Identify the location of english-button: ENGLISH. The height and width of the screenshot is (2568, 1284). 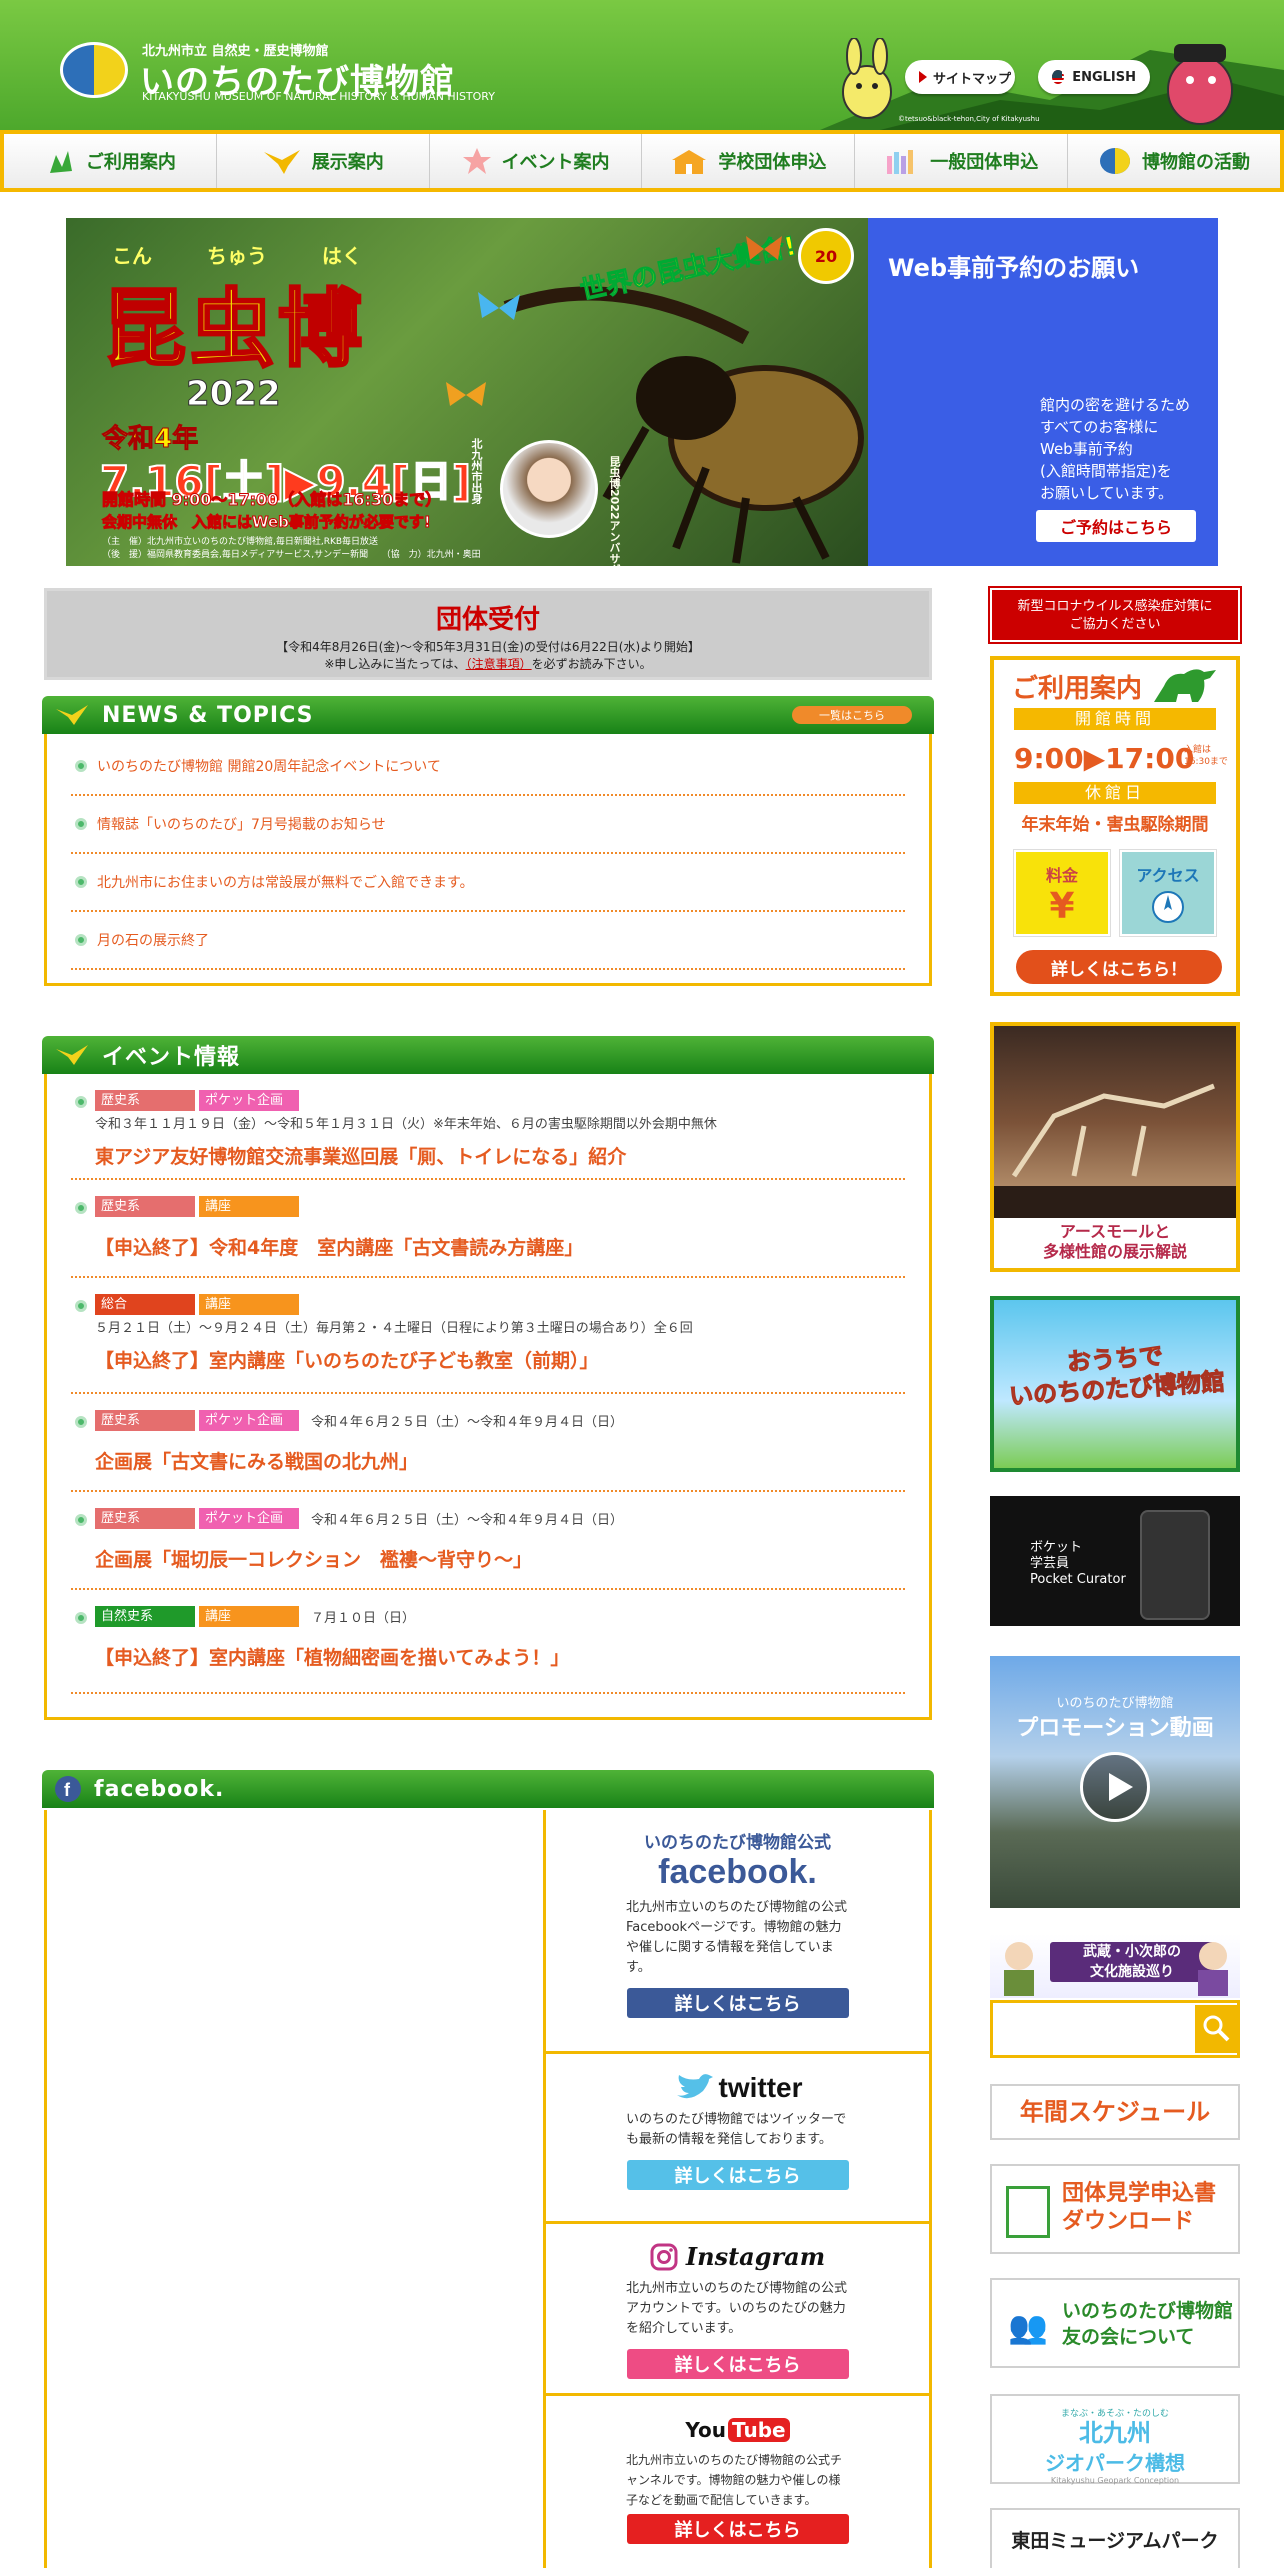
(1094, 77).